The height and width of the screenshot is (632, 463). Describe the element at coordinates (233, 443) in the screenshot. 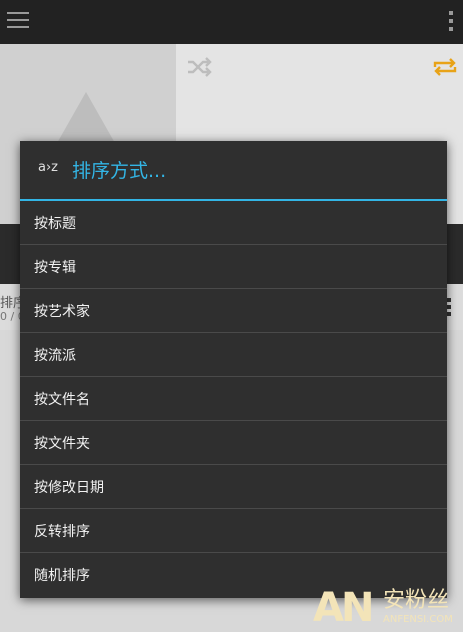

I see `sort-option-folder: 按文件夹` at that location.